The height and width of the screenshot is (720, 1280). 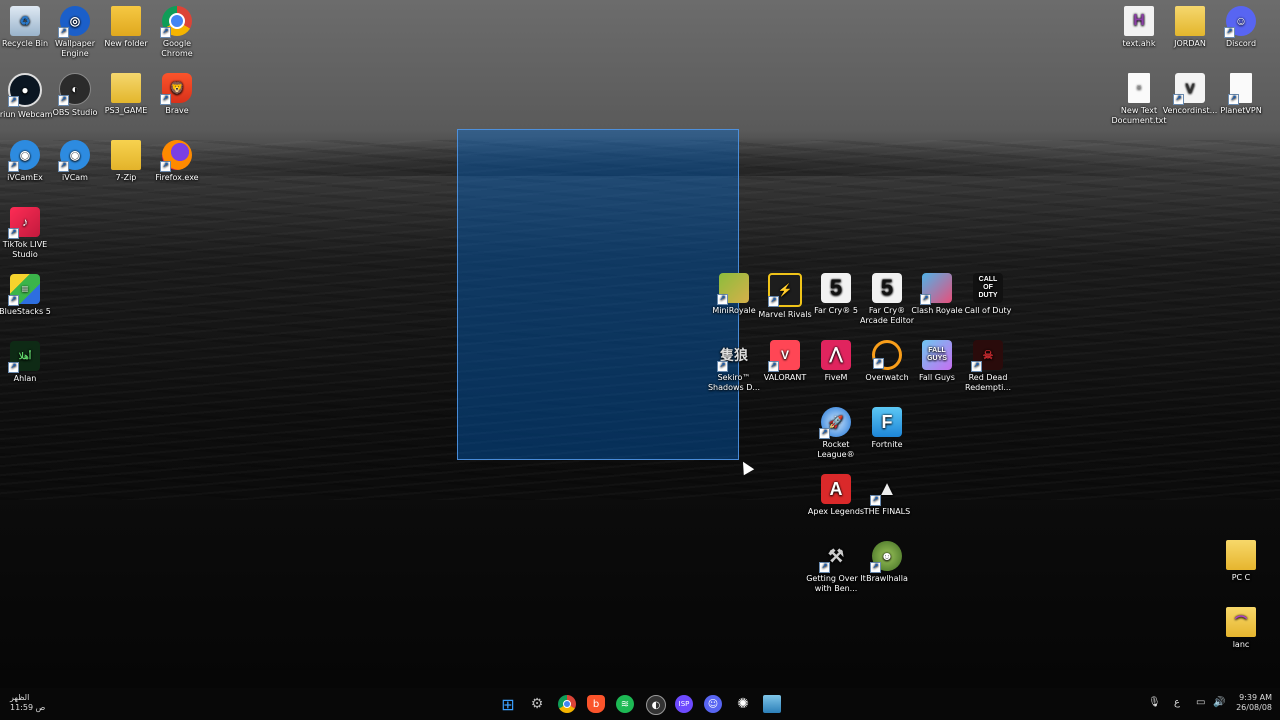 What do you see at coordinates (28, 707) in the screenshot?
I see `widget-line-2: 11:59 ص` at bounding box center [28, 707].